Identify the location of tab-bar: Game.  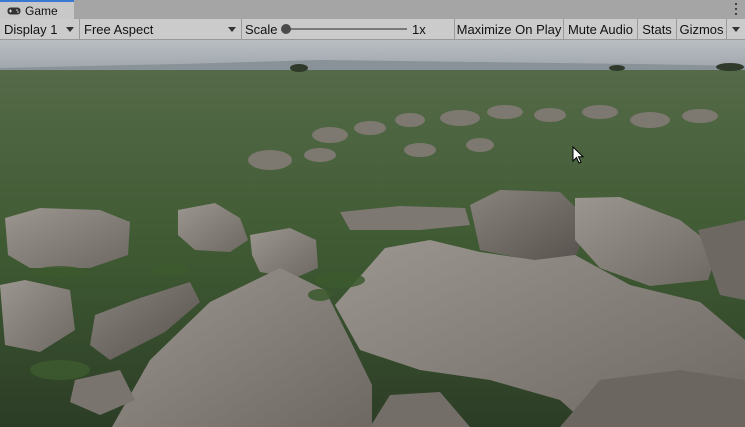
(372, 9).